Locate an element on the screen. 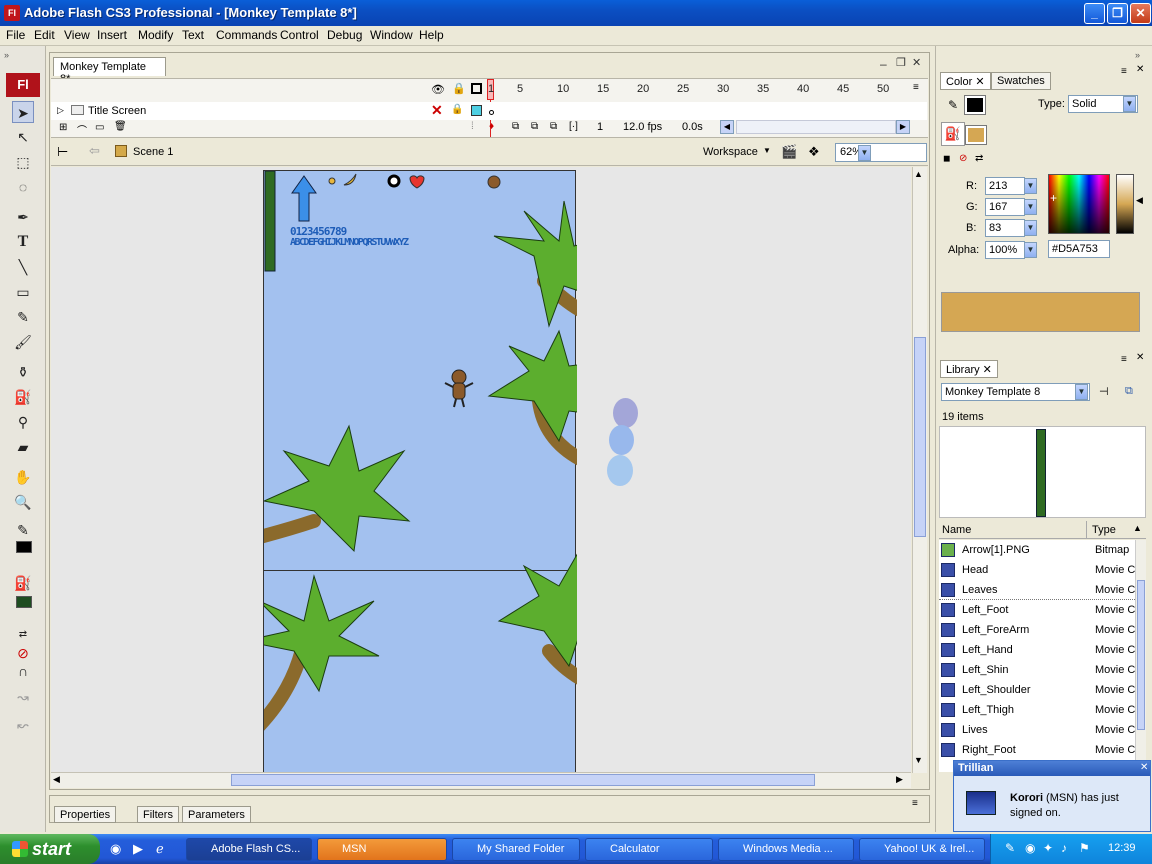 This screenshot has width=1152, height=864. eye-icon: 👁 is located at coordinates (438, 89).